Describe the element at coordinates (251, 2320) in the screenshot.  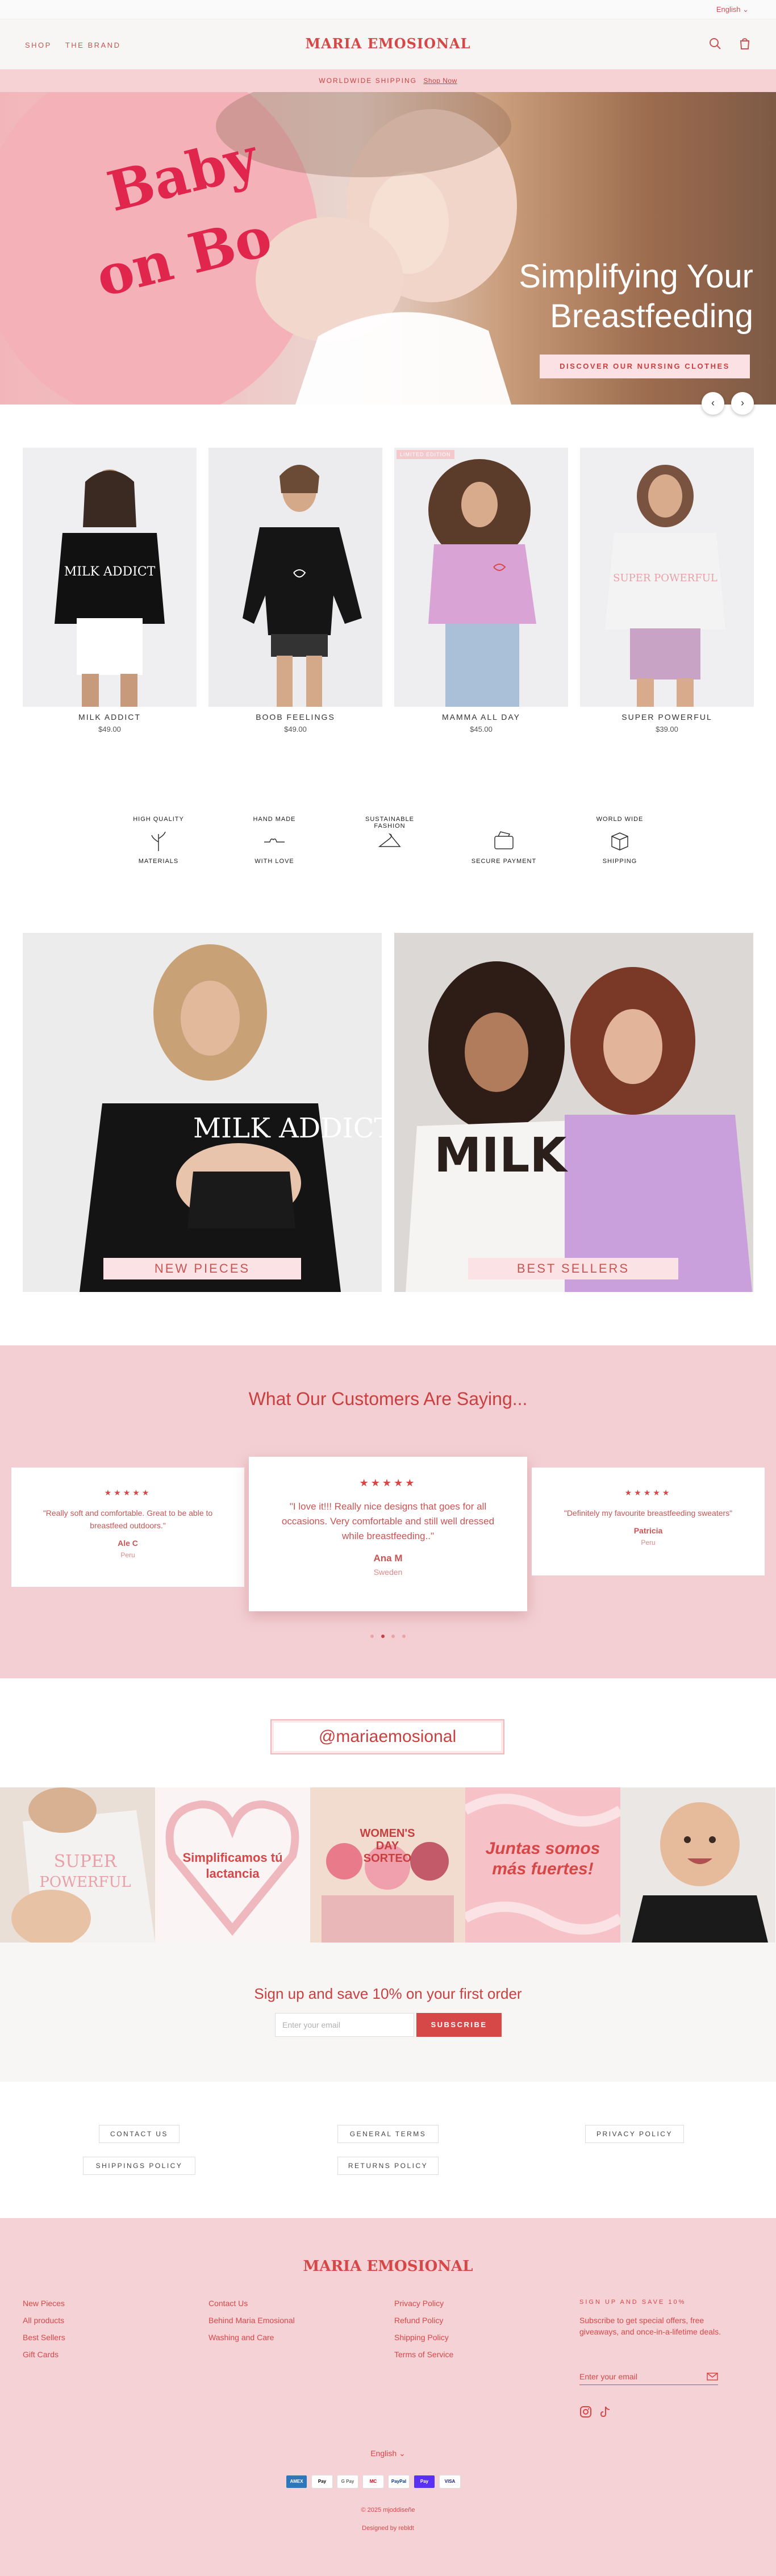
I see `footer-link: Behind Maria Emosional` at that location.